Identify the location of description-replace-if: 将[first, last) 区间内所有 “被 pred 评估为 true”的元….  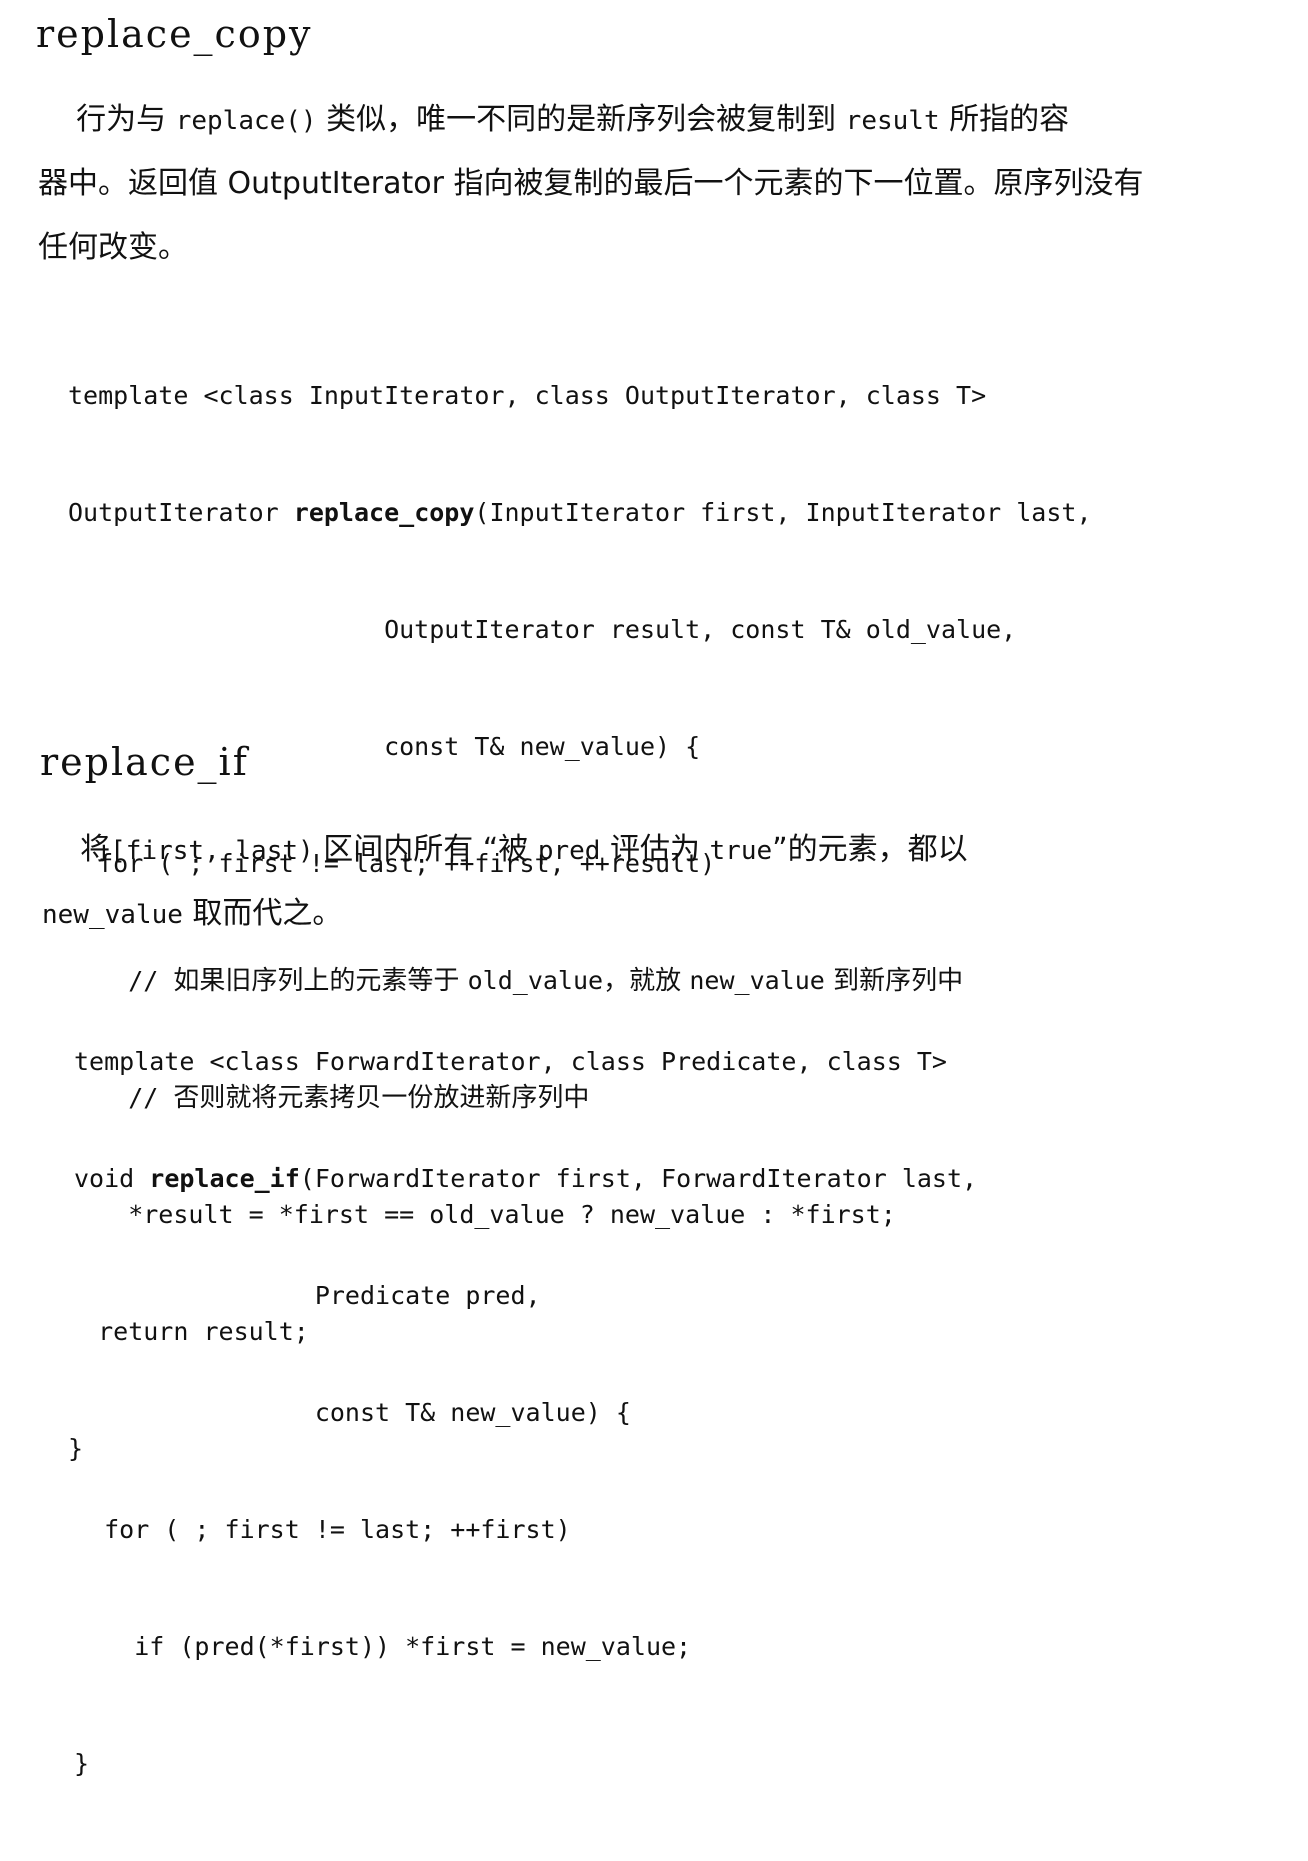
(652, 882).